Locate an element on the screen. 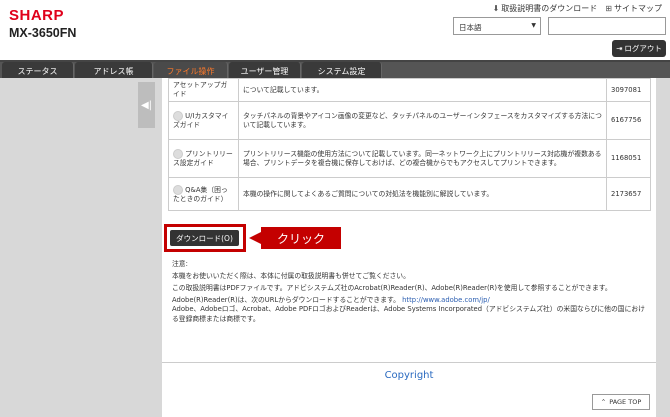 This screenshot has height=417, width=670. logout-icon: ⇥ is located at coordinates (619, 48).